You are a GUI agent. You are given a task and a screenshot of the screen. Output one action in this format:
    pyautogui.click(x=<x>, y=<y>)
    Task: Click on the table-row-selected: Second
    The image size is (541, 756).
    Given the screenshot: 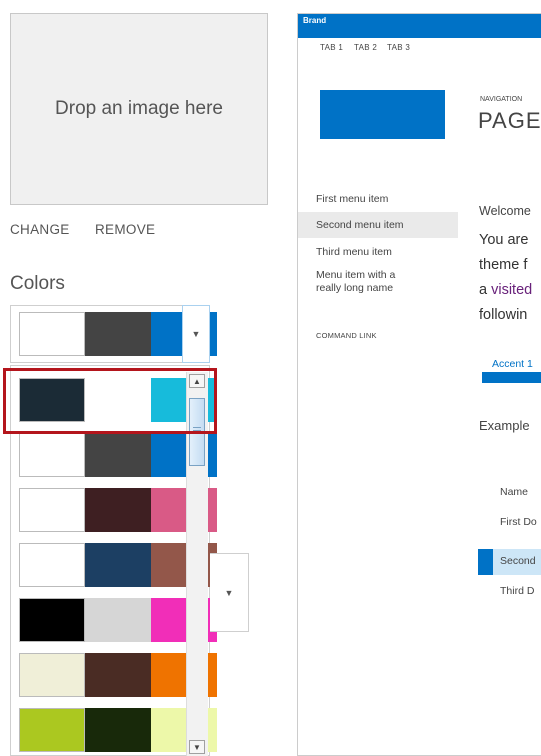 What is the action you would take?
    pyautogui.click(x=518, y=561)
    